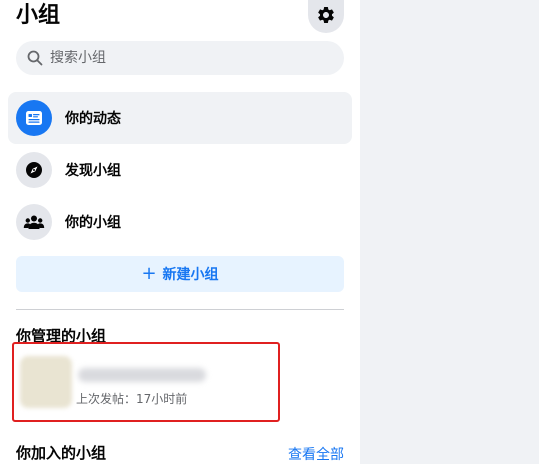 The image size is (539, 464). Describe the element at coordinates (316, 454) in the screenshot. I see `see-all-link: 查看全部` at that location.